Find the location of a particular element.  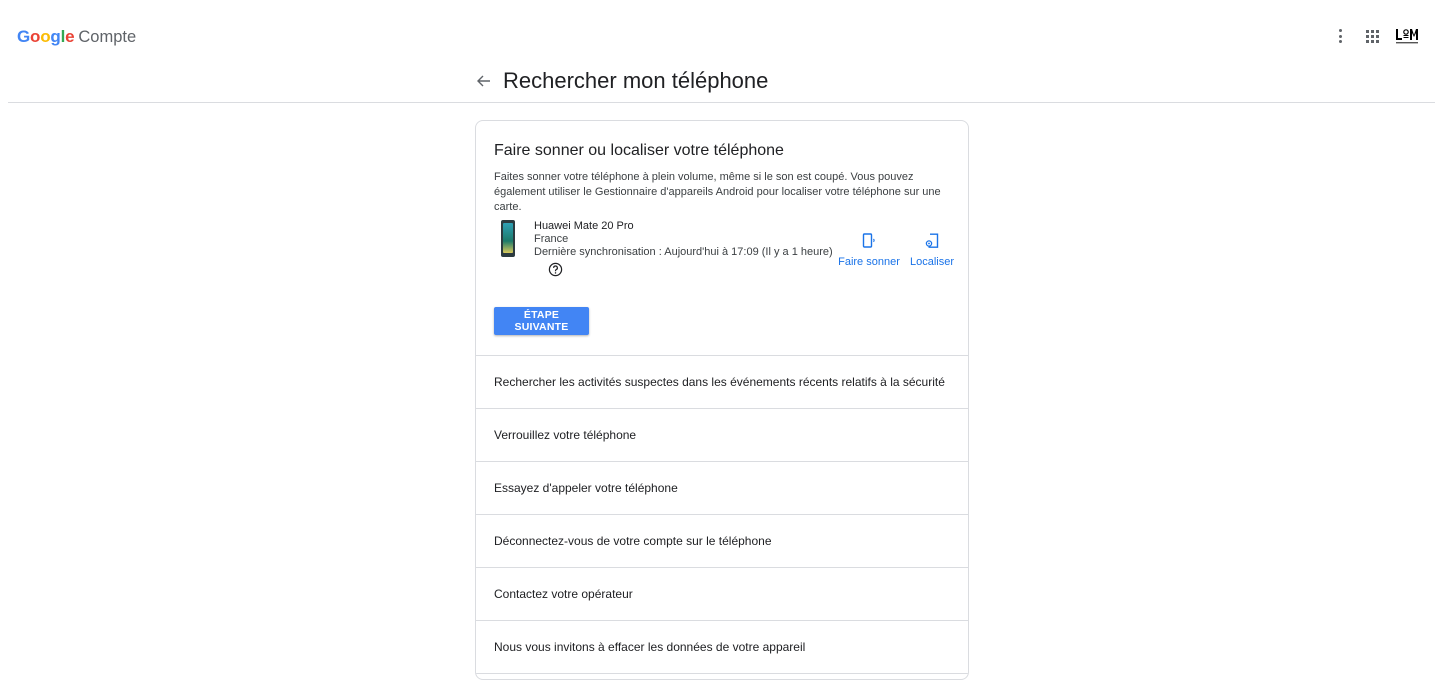

ring-phone-label: Faire sonner is located at coordinates (869, 262).